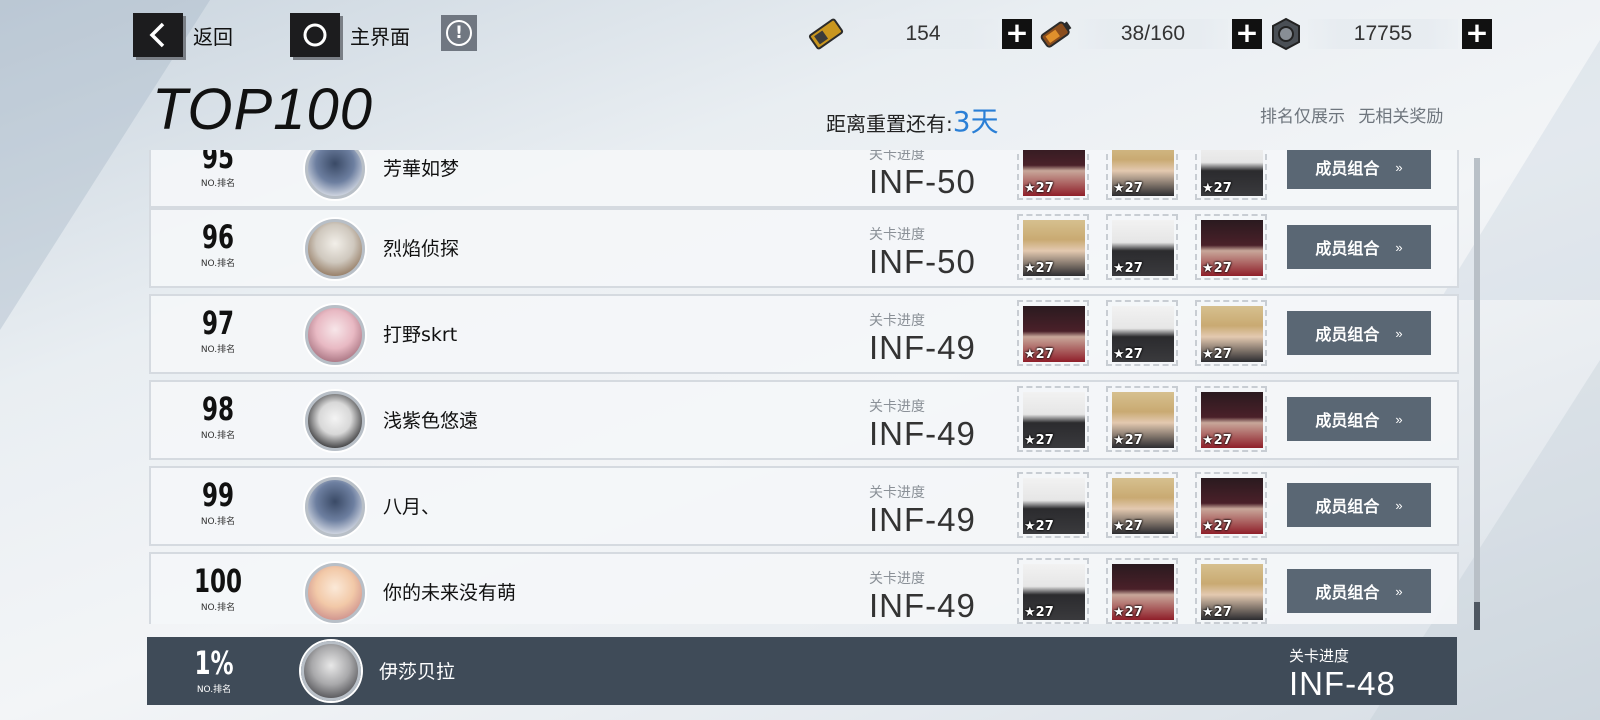  Describe the element at coordinates (1477, 394) in the screenshot. I see `list-scrollbar` at that location.